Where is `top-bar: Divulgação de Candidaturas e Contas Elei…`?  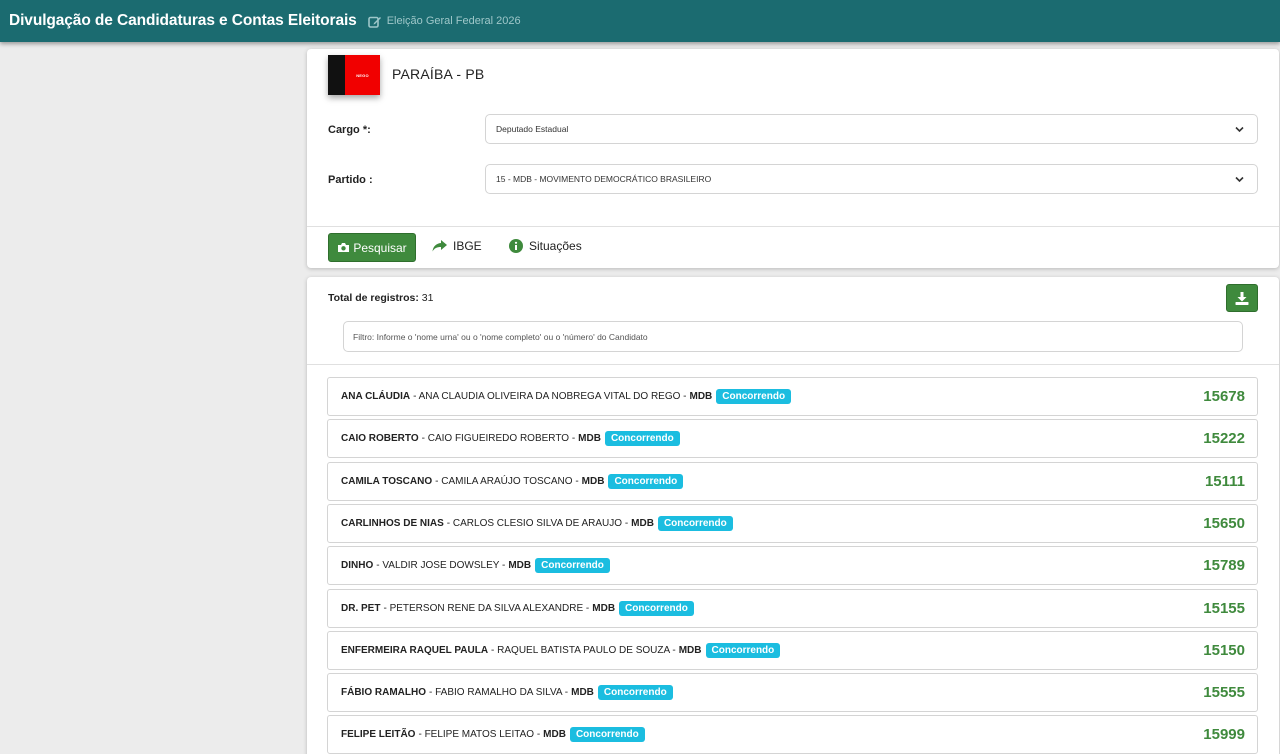 top-bar: Divulgação de Candidaturas e Contas Elei… is located at coordinates (640, 21).